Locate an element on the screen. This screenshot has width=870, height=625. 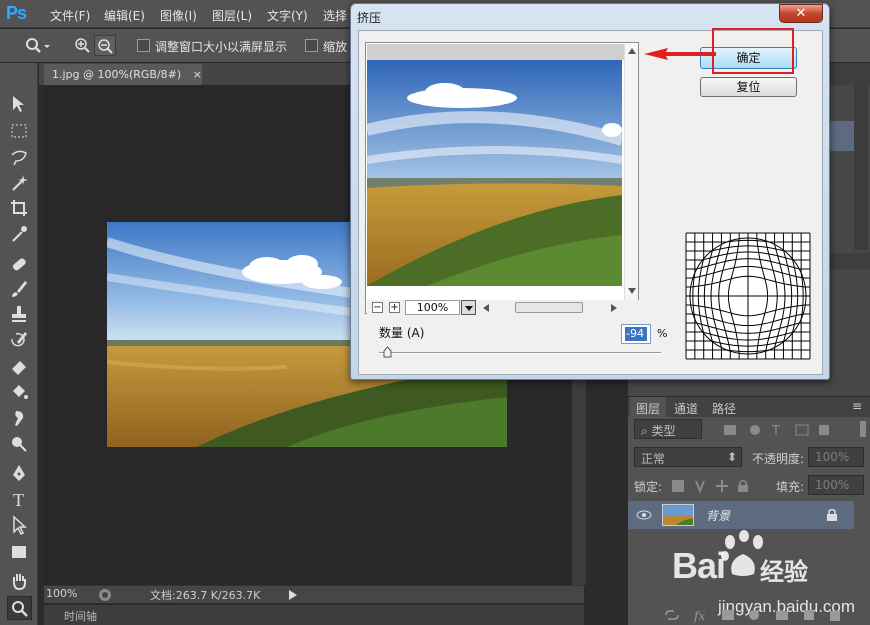
timeline-panel-bar: 时间轴 is located at coordinates (314, 614).